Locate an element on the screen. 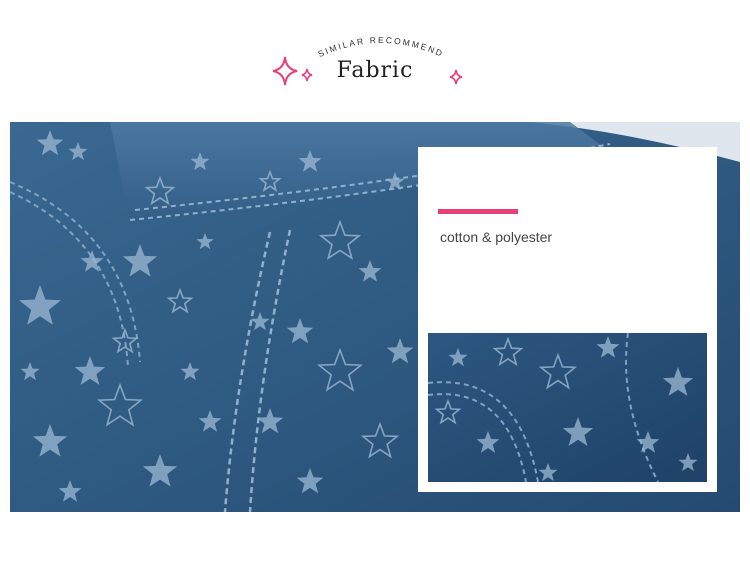 The image size is (750, 572). svg-text: SIMILAR RECOMMEND is located at coordinates (380, 47).